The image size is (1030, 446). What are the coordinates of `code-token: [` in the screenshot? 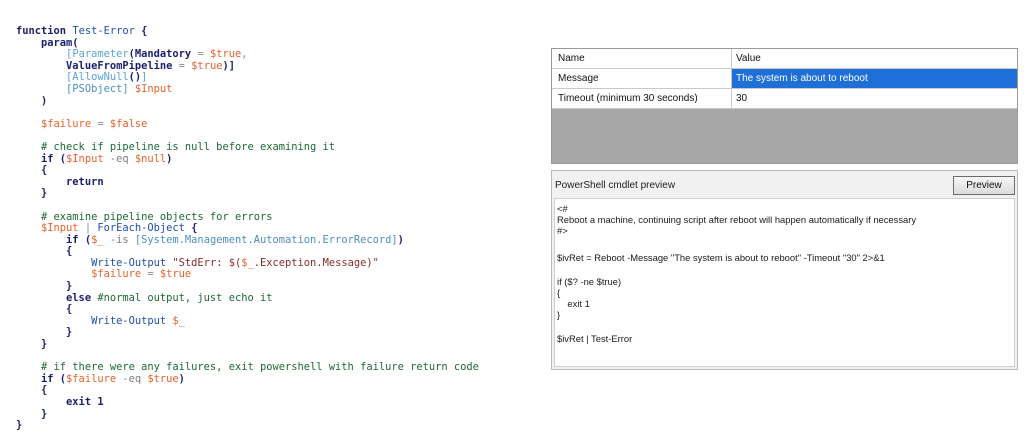 It's located at (44, 54).